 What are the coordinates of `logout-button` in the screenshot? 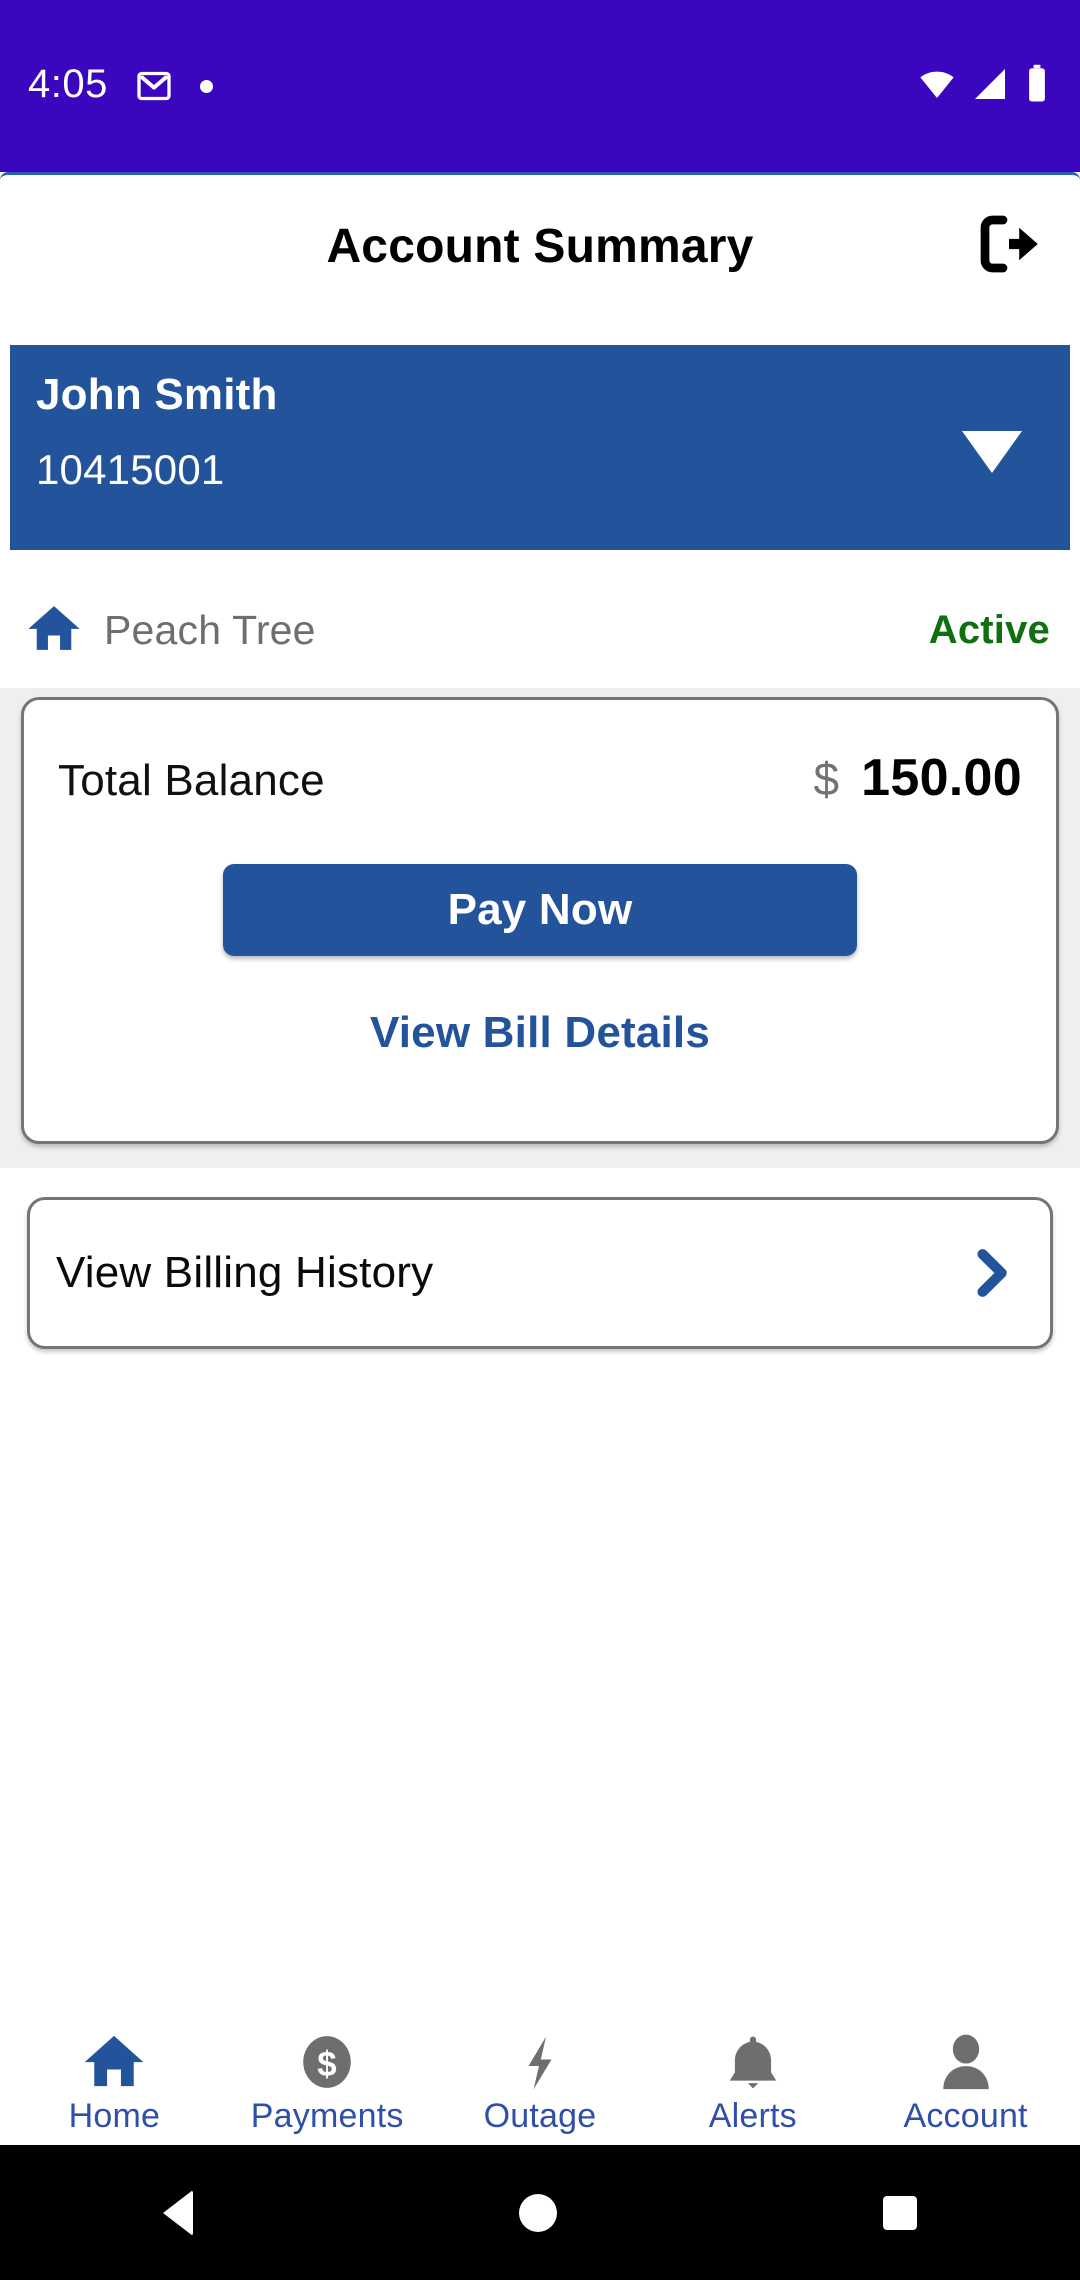 It's located at (1009, 246).